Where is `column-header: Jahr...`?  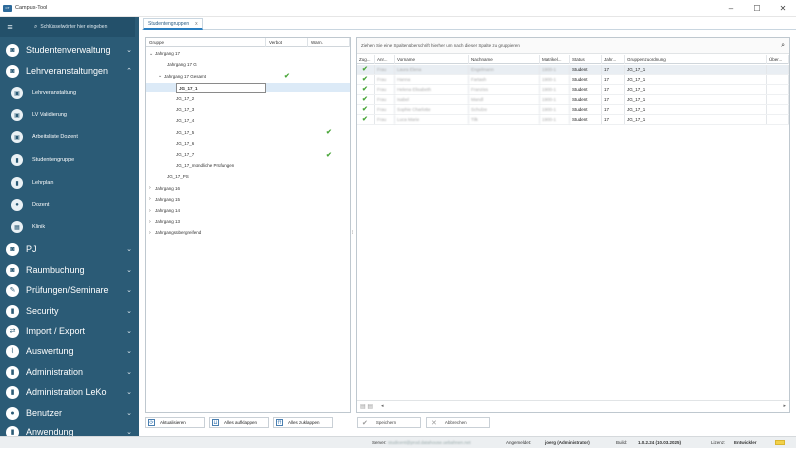
column-header: Jahr... is located at coordinates (613, 59).